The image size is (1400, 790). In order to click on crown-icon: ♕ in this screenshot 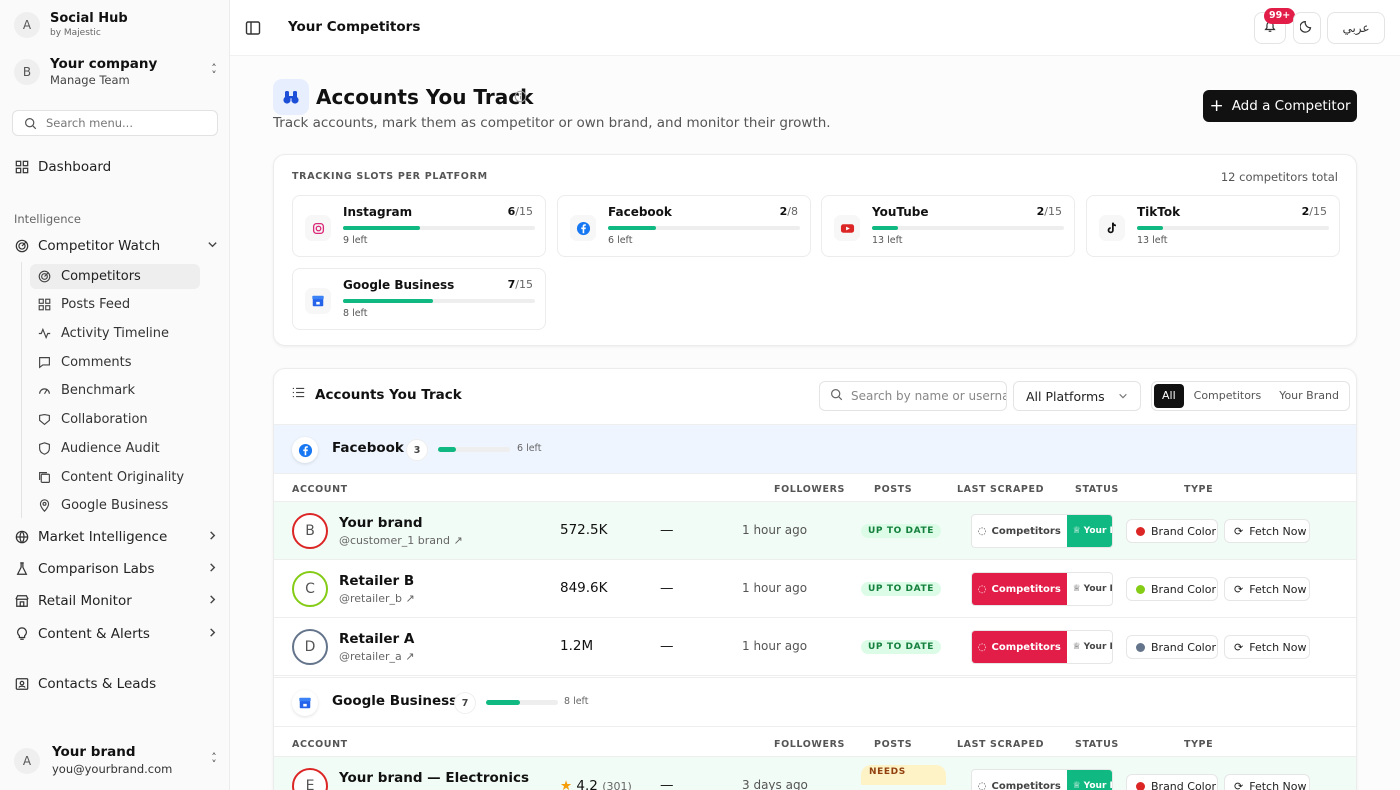, I will do `click(1076, 589)`.